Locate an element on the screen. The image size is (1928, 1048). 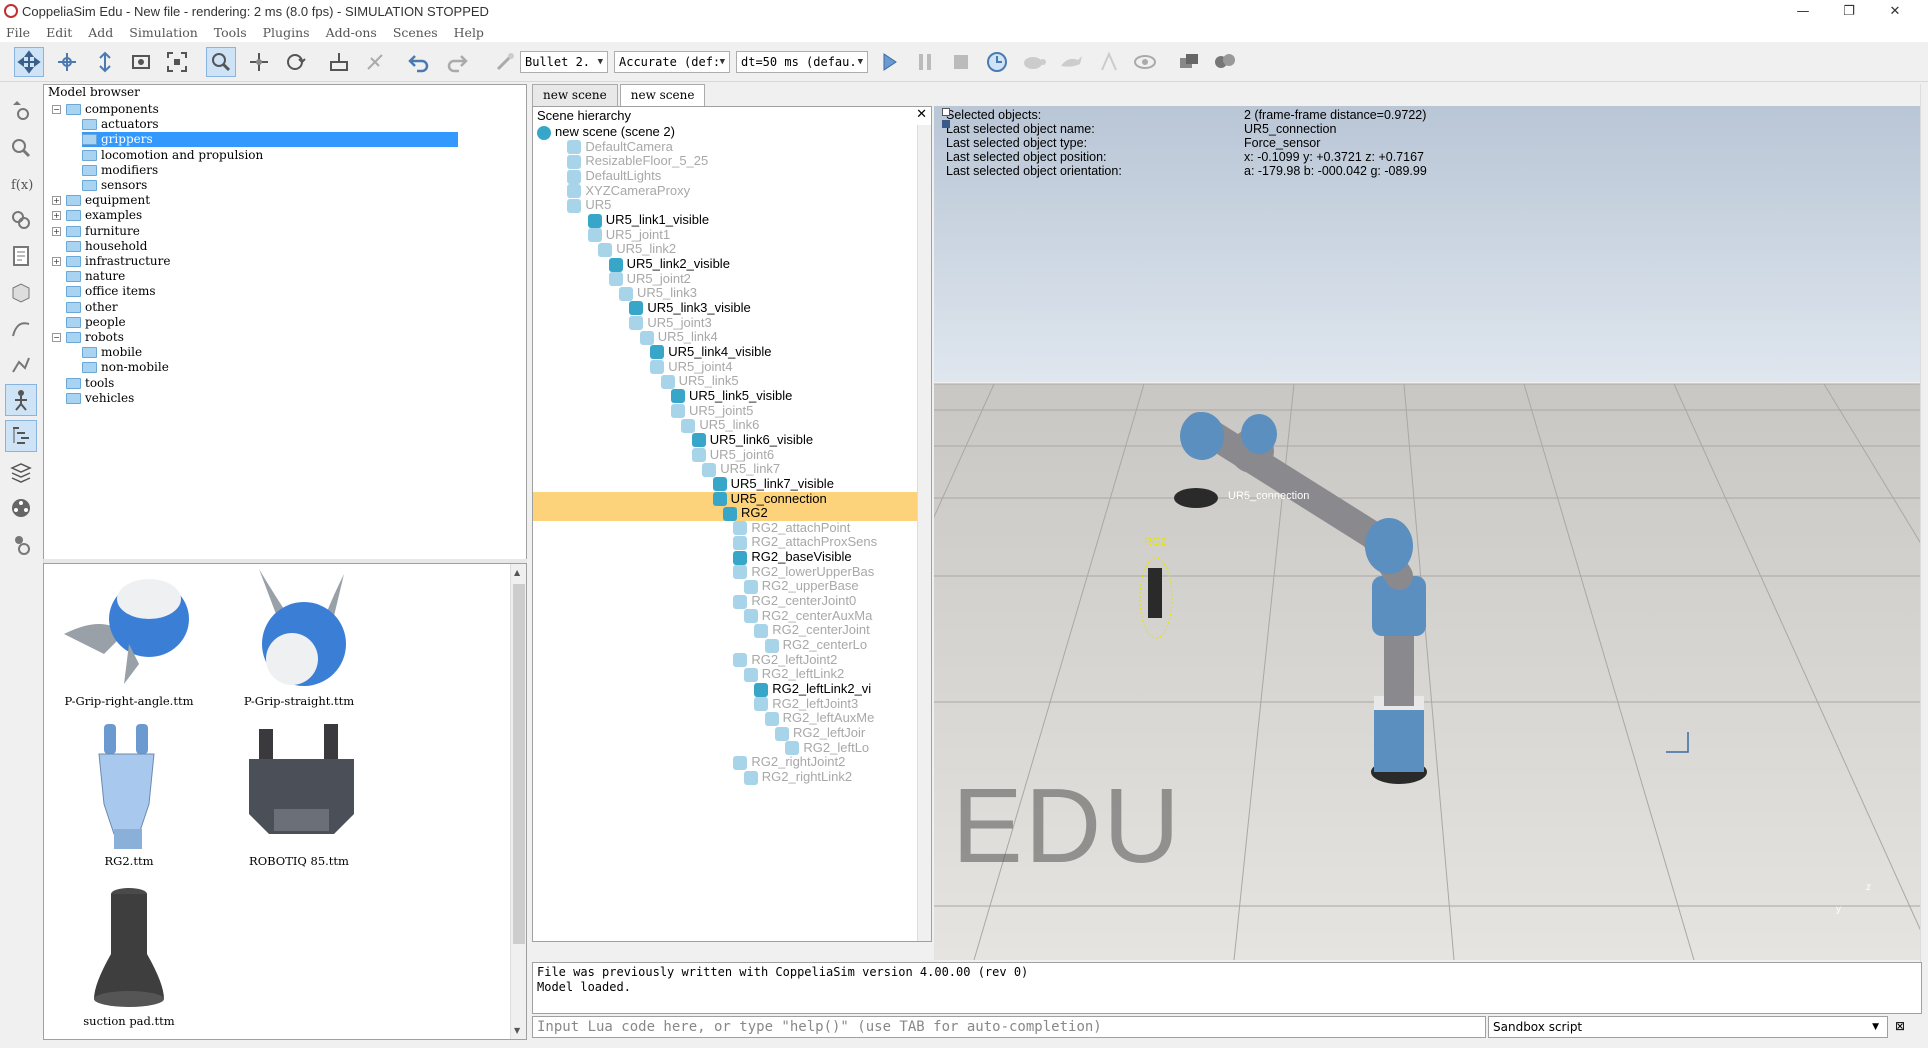
scene-object-row: UR5_joint5 is located at coordinates (712, 411).